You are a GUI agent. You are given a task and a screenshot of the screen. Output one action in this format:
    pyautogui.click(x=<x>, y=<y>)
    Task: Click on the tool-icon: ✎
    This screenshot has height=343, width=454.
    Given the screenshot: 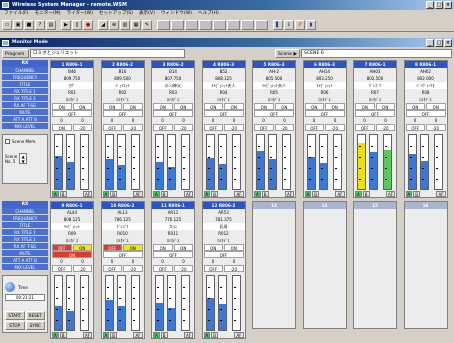 What is the action you would take?
    pyautogui.click(x=147, y=24)
    